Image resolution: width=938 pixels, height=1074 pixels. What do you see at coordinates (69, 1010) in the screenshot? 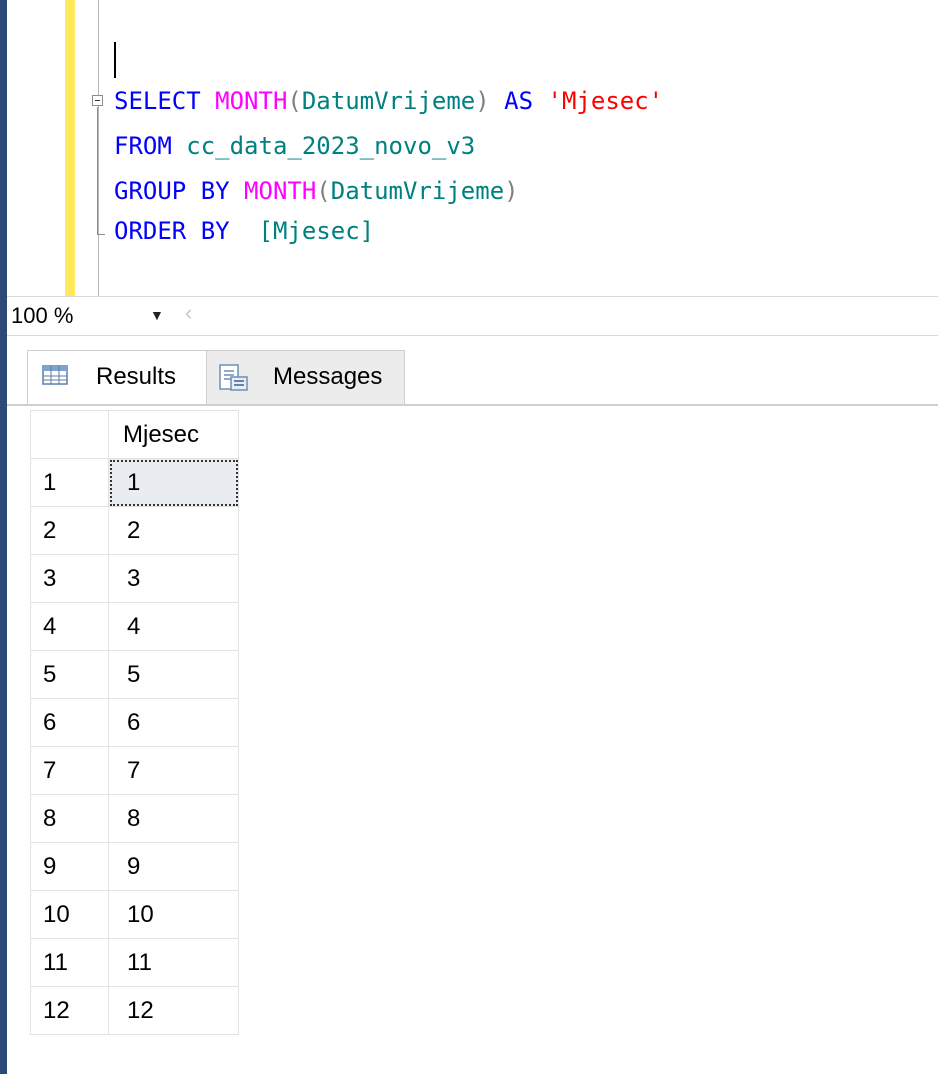
I see `row-number-cell: 12` at bounding box center [69, 1010].